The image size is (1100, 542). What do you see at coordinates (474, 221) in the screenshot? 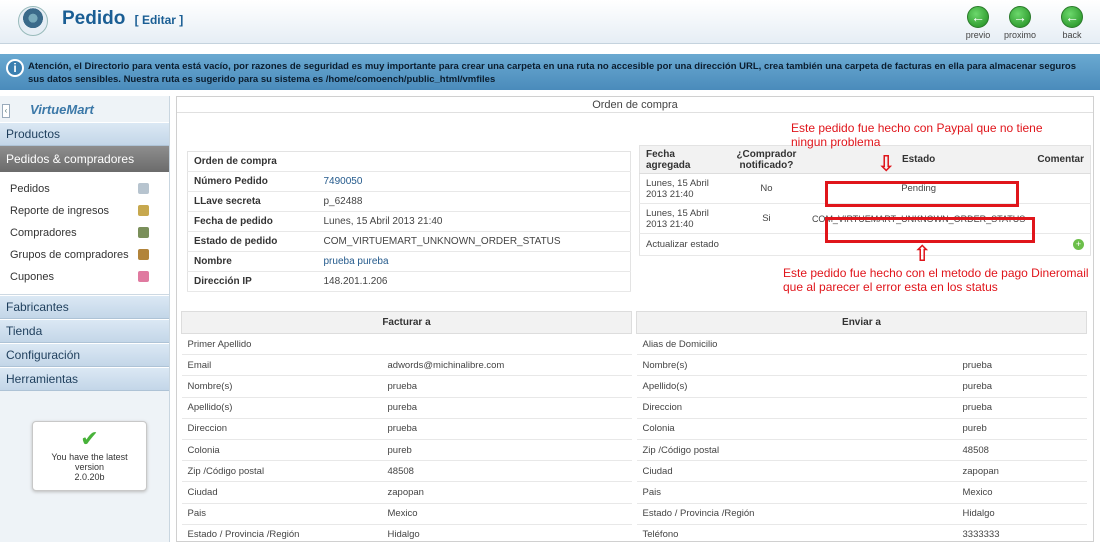
I see `order-date-value: Lunes, 15 Abril 2013 21:40` at bounding box center [474, 221].